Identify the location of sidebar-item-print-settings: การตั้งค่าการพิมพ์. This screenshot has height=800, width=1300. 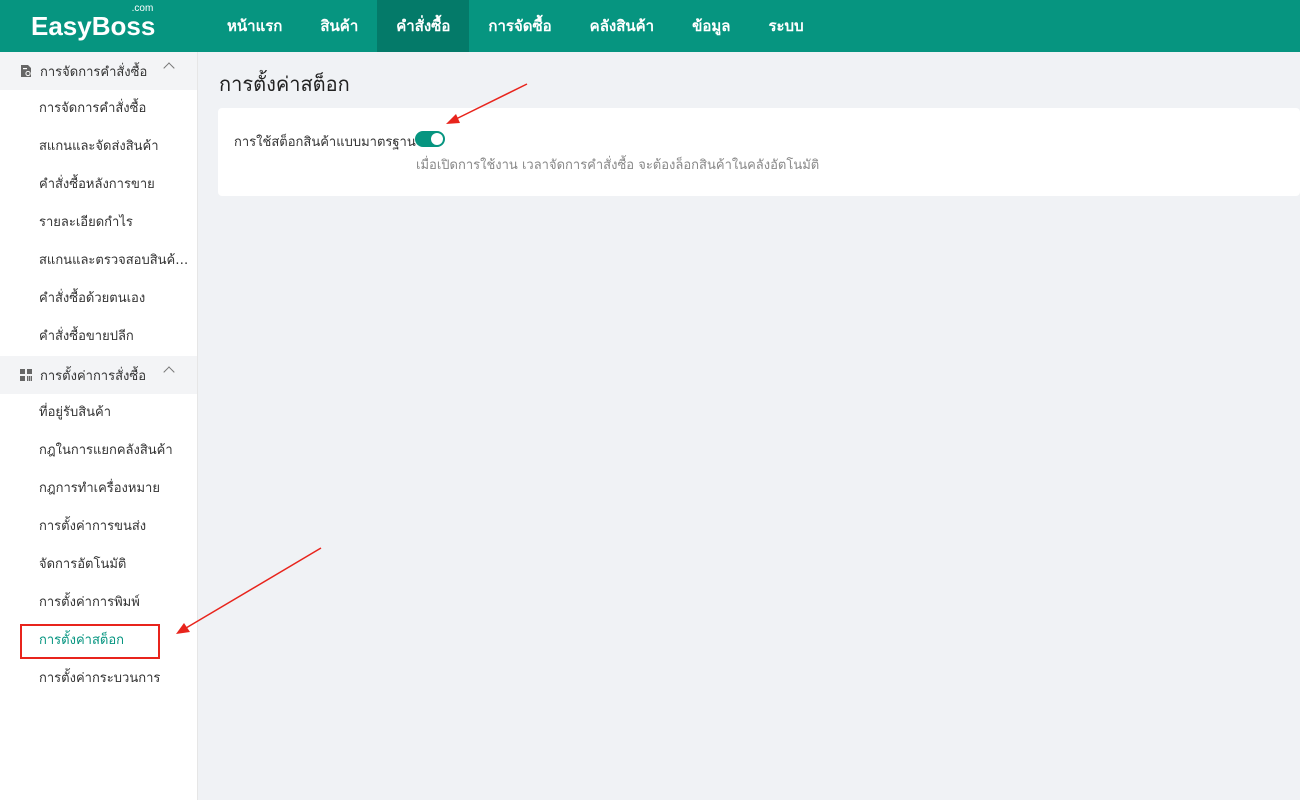
(94, 603).